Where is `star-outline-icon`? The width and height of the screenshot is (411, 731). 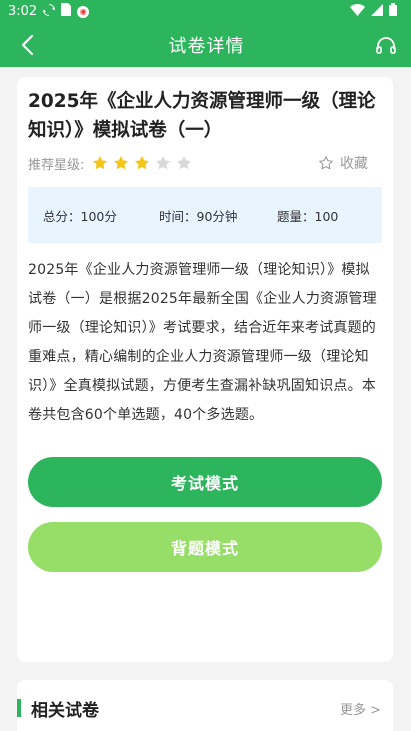
star-outline-icon is located at coordinates (326, 163).